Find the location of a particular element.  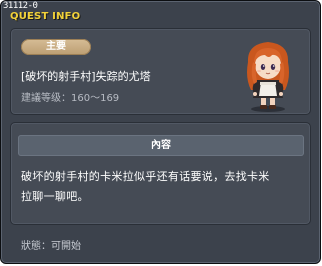

quest-category-badge: 主要 is located at coordinates (56, 47).